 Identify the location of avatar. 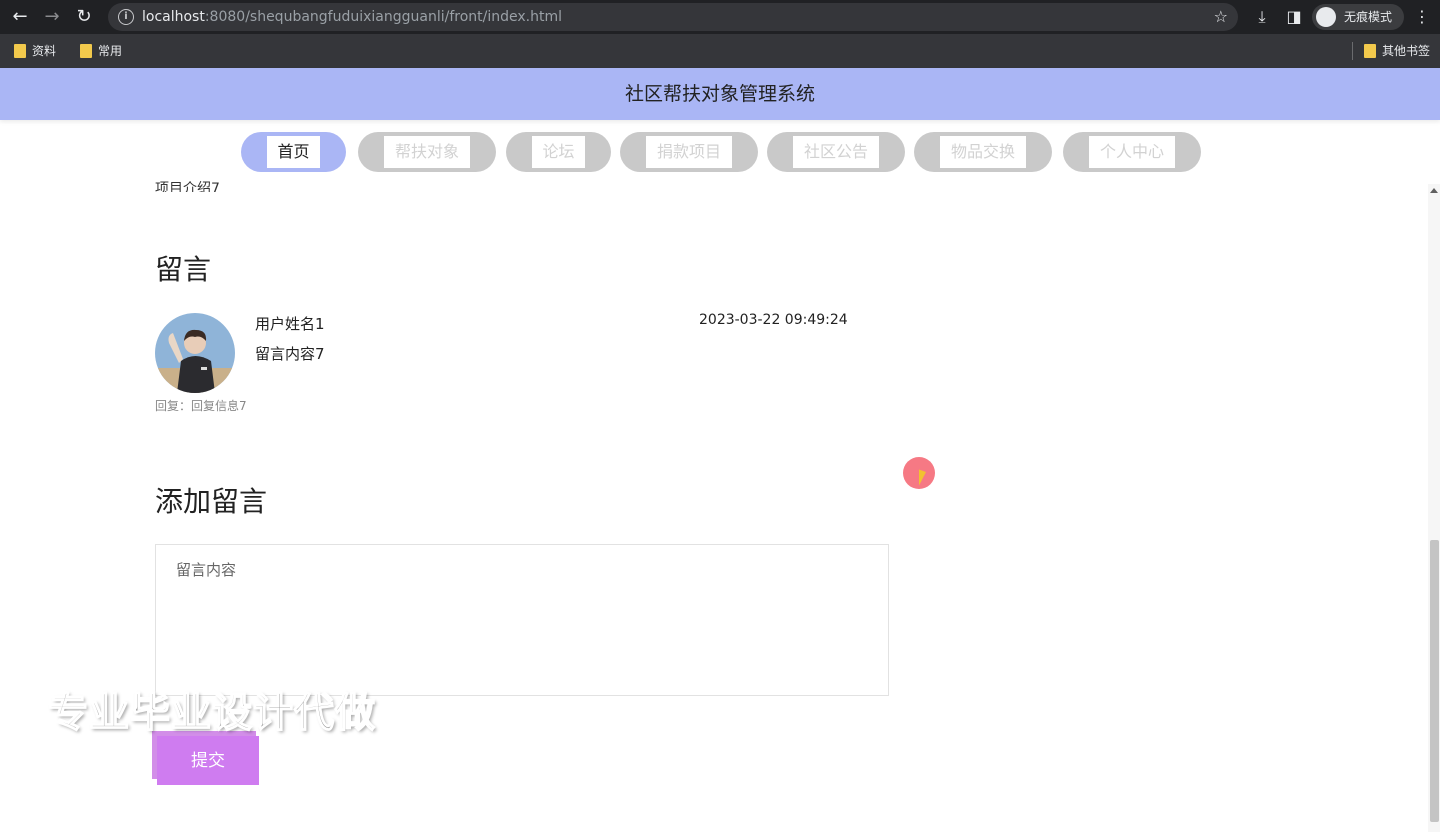
(195, 353).